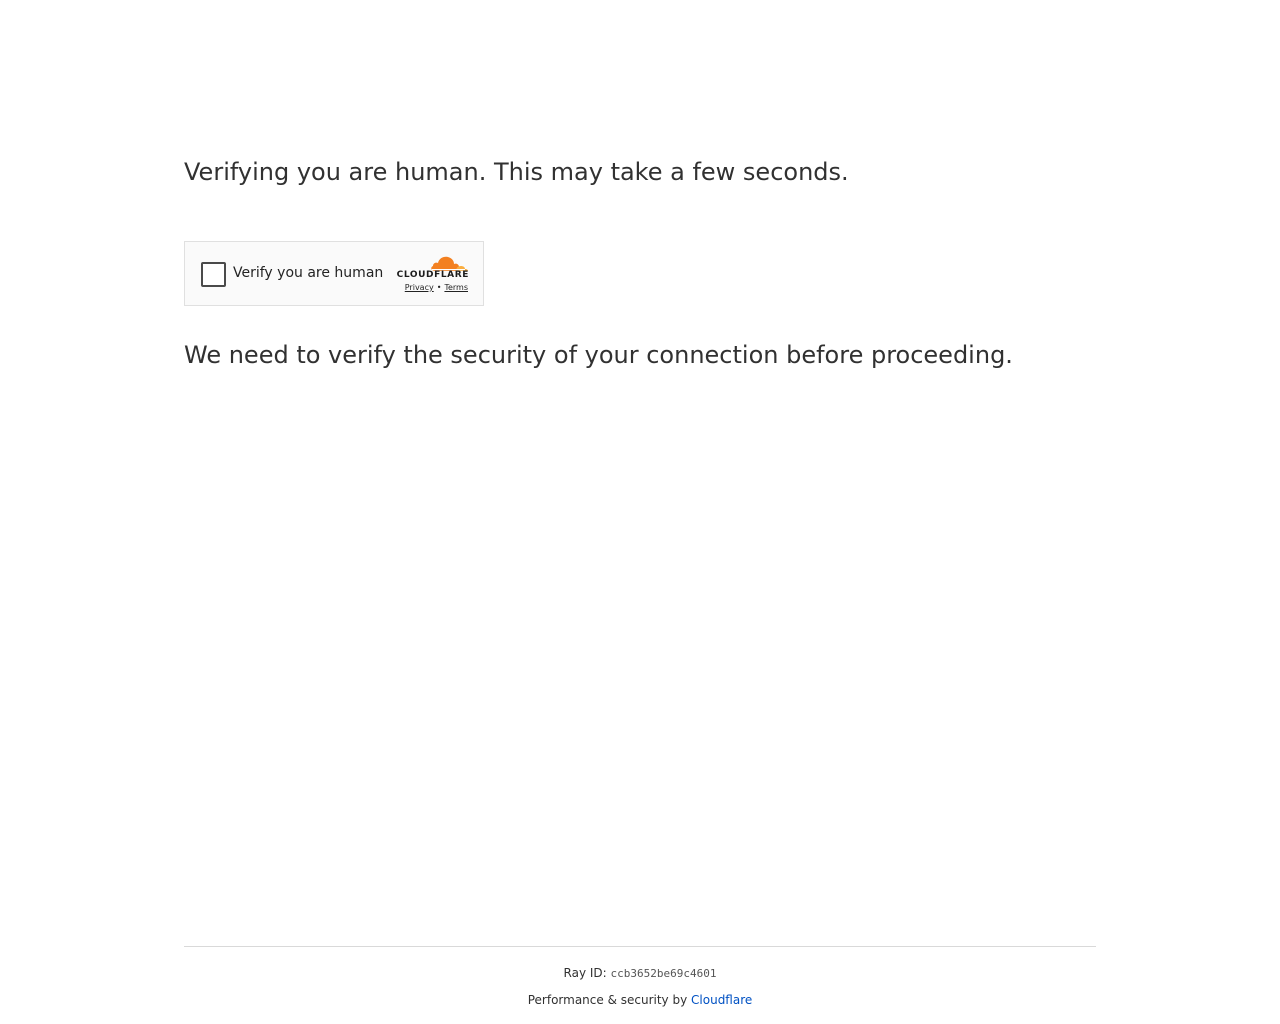  I want to click on cloudflare-brand: CLOUDFLARE Privacy • Terms, so click(431, 275).